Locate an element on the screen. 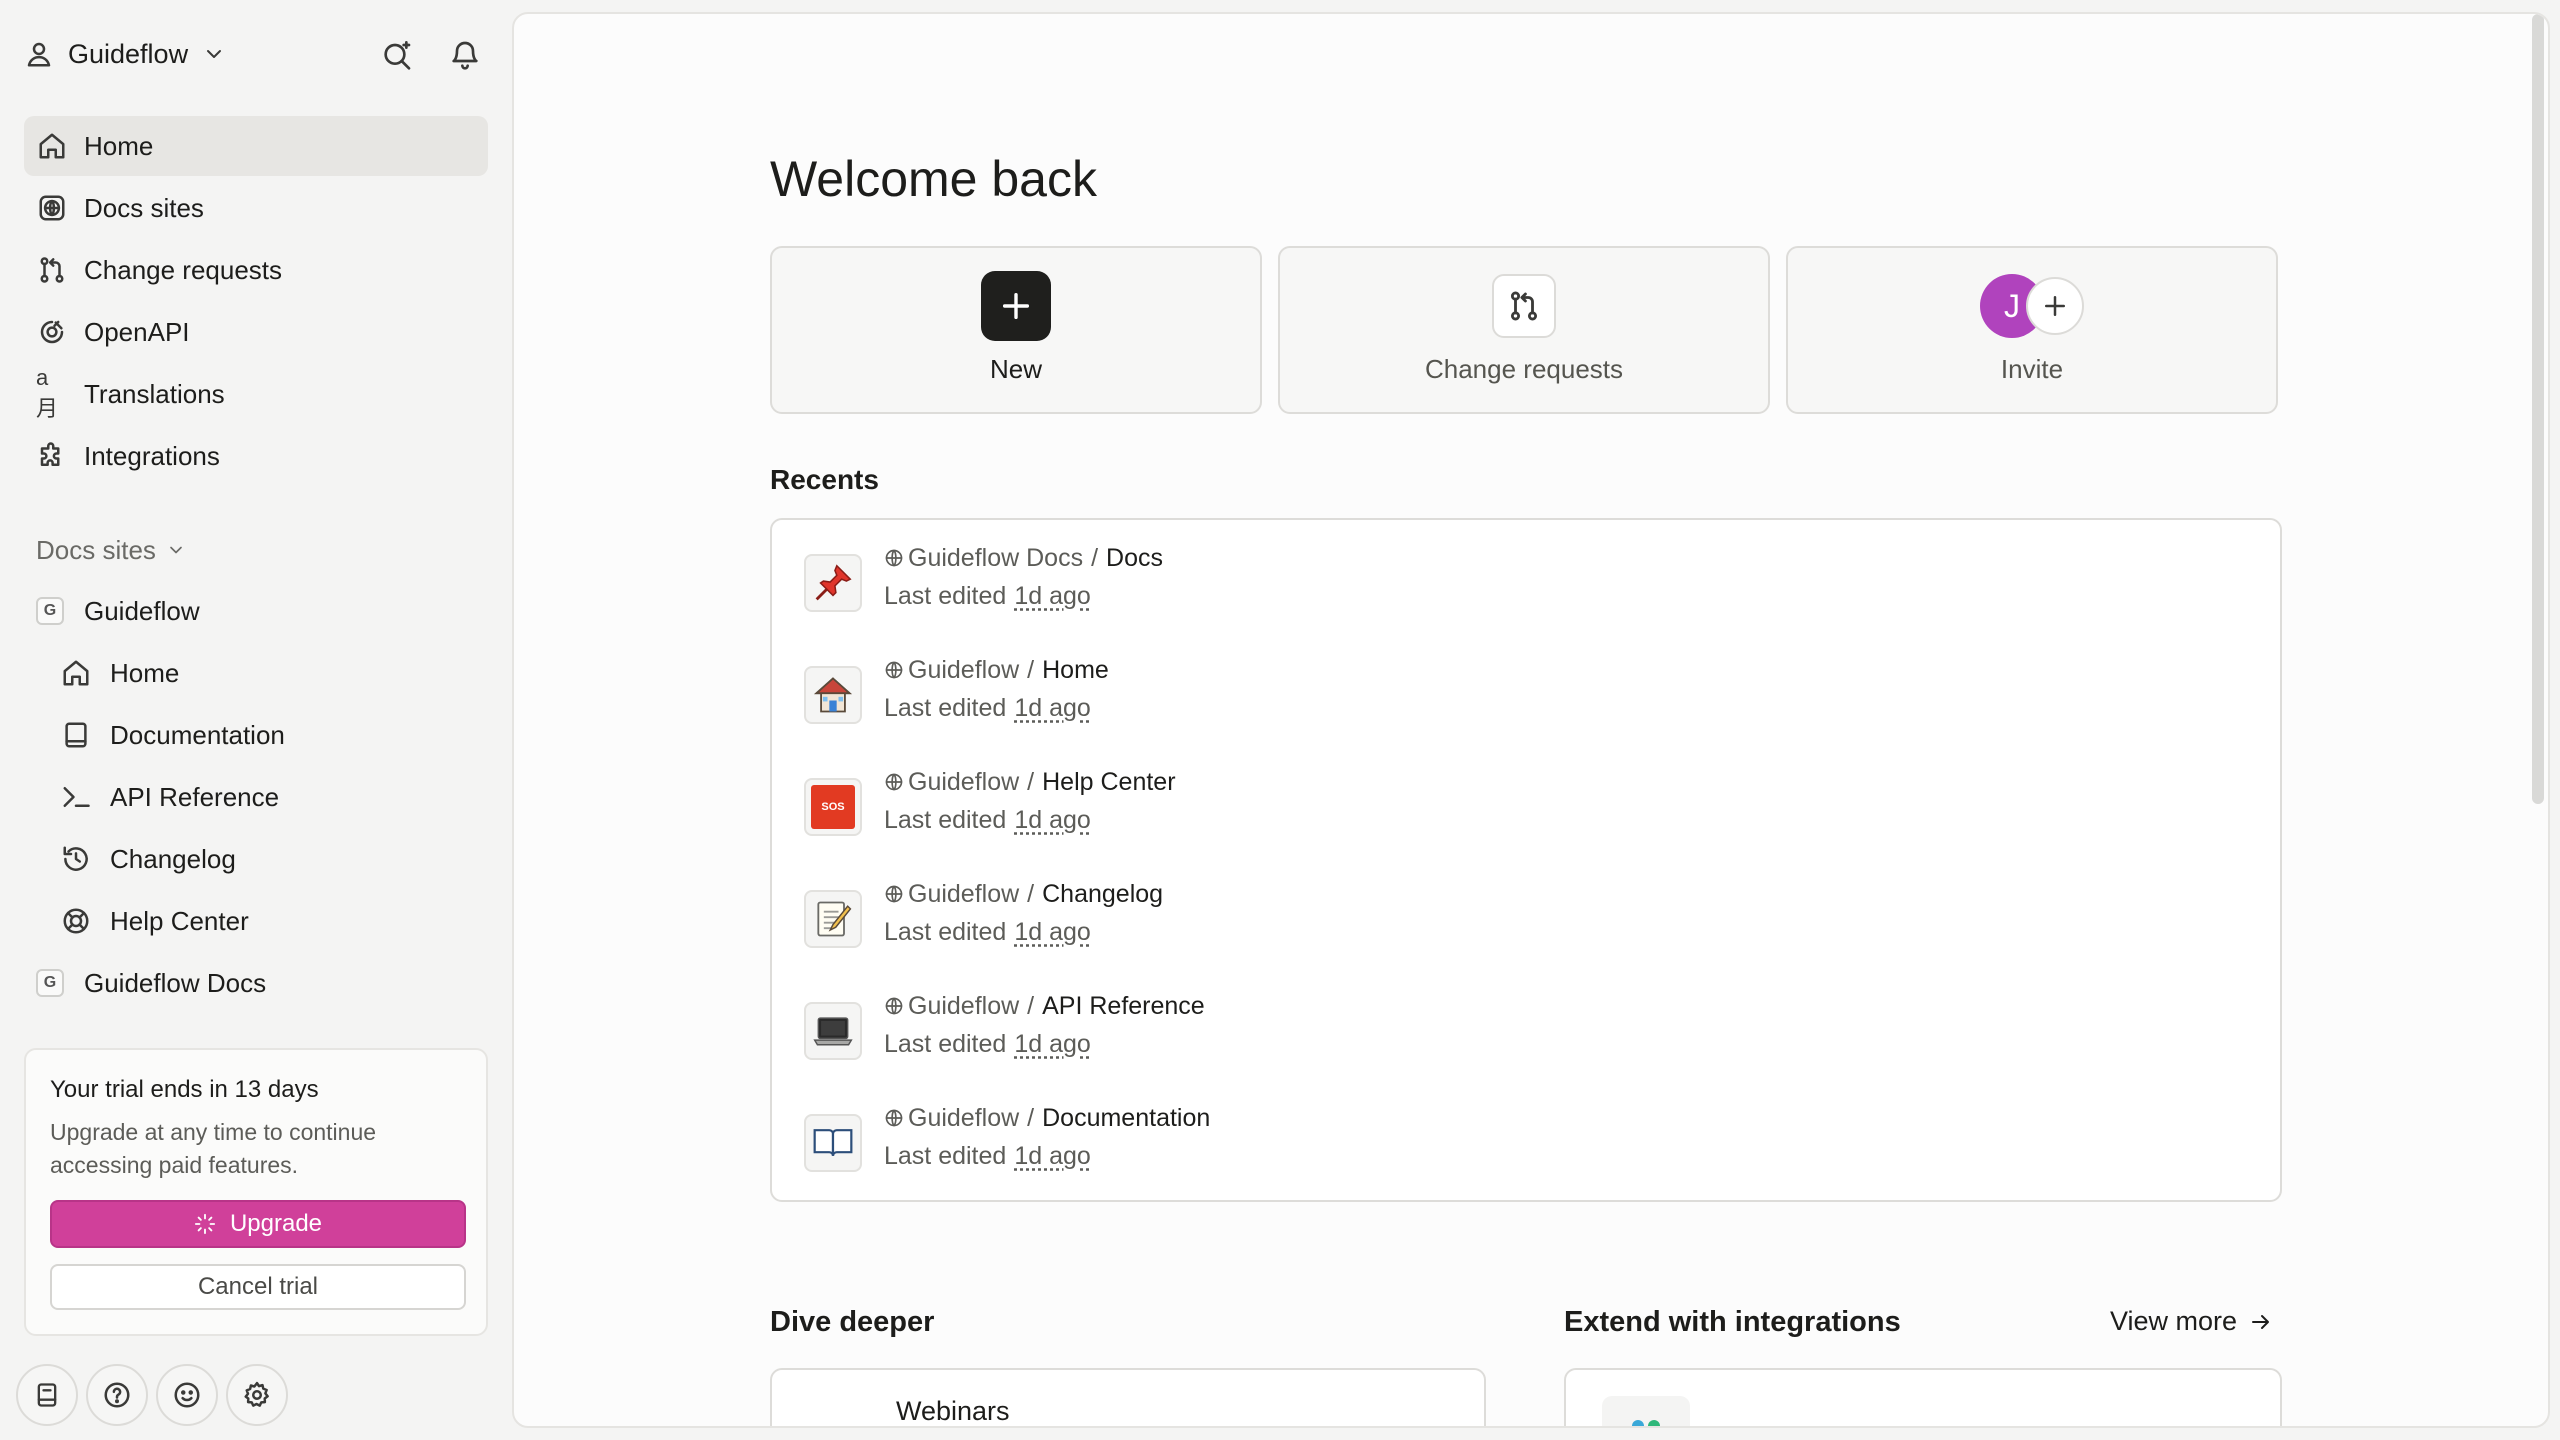  translate-icon: a月 is located at coordinates (47, 393).